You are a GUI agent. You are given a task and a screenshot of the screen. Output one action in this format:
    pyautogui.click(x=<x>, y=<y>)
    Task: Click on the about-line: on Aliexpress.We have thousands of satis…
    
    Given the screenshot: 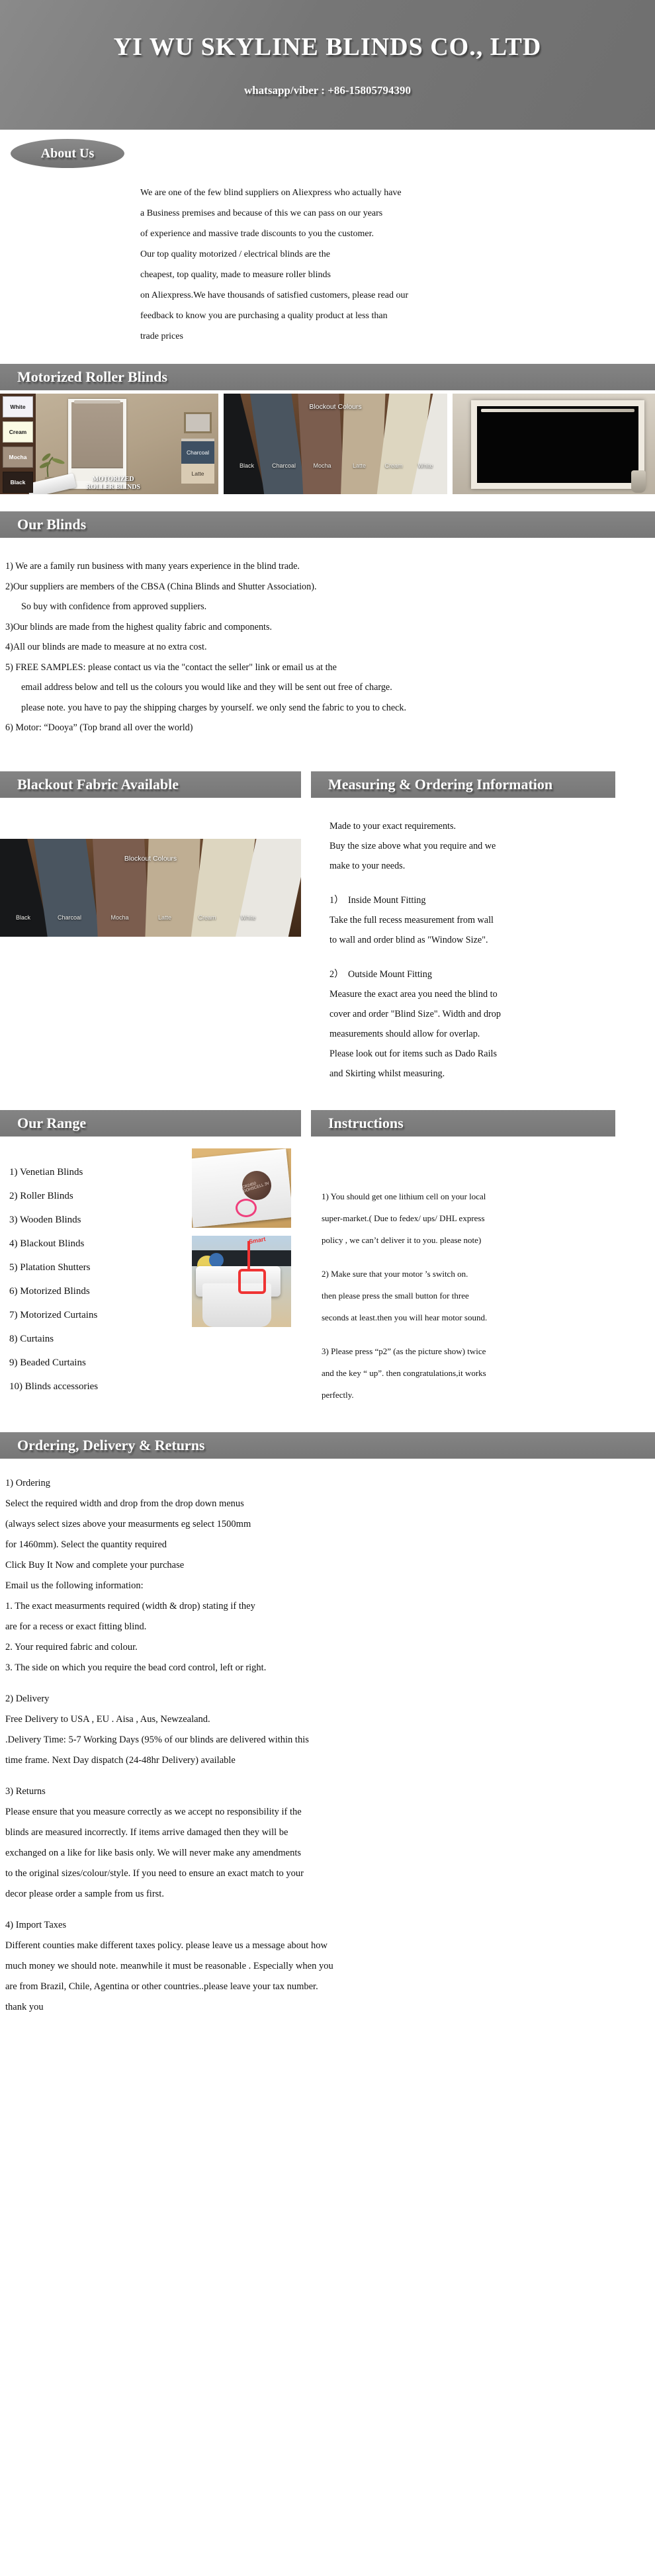 What is the action you would take?
    pyautogui.click(x=275, y=295)
    